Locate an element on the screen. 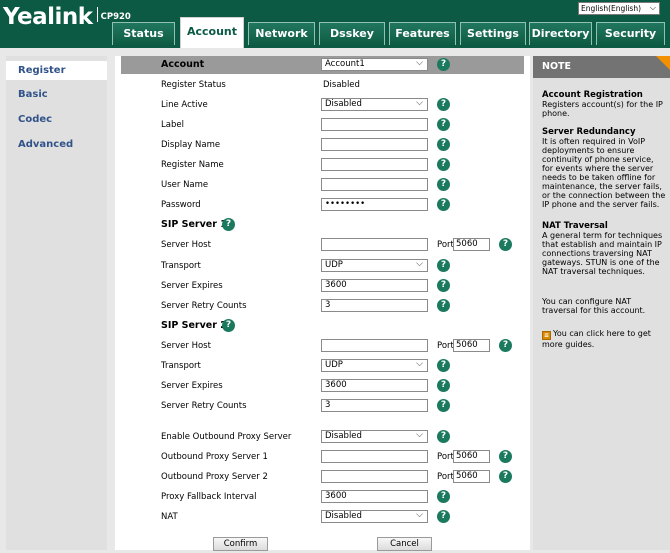 This screenshot has height=553, width=670. user-name-input is located at coordinates (374, 184).